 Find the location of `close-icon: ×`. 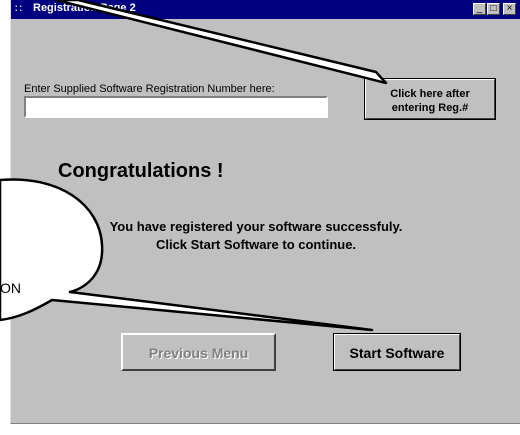

close-icon: × is located at coordinates (509, 8).